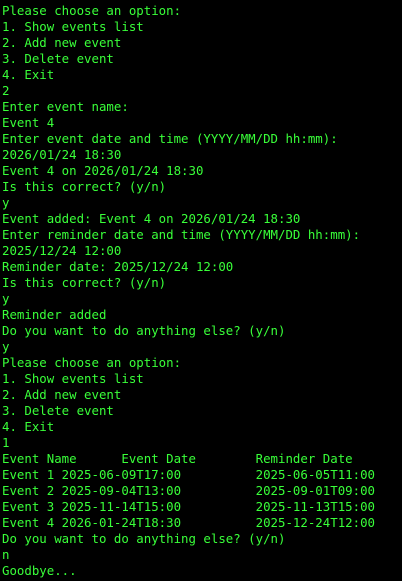 The height and width of the screenshot is (581, 402). Describe the element at coordinates (6, 90) in the screenshot. I see `user-input-choice: 2` at that location.